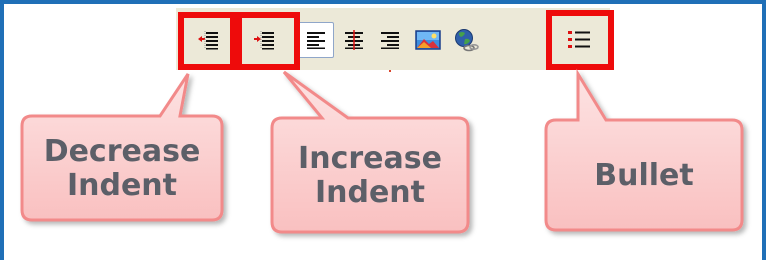 Image resolution: width=766 pixels, height=260 pixels. Describe the element at coordinates (122, 168) in the screenshot. I see `decrease-indent-label: Decrease Indent` at that location.